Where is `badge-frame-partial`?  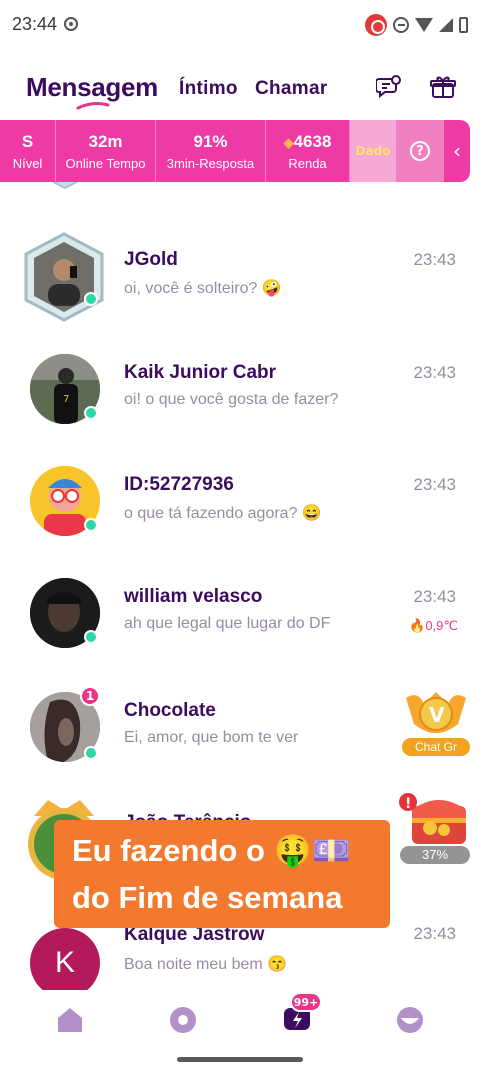 badge-frame-partial is located at coordinates (65, 186).